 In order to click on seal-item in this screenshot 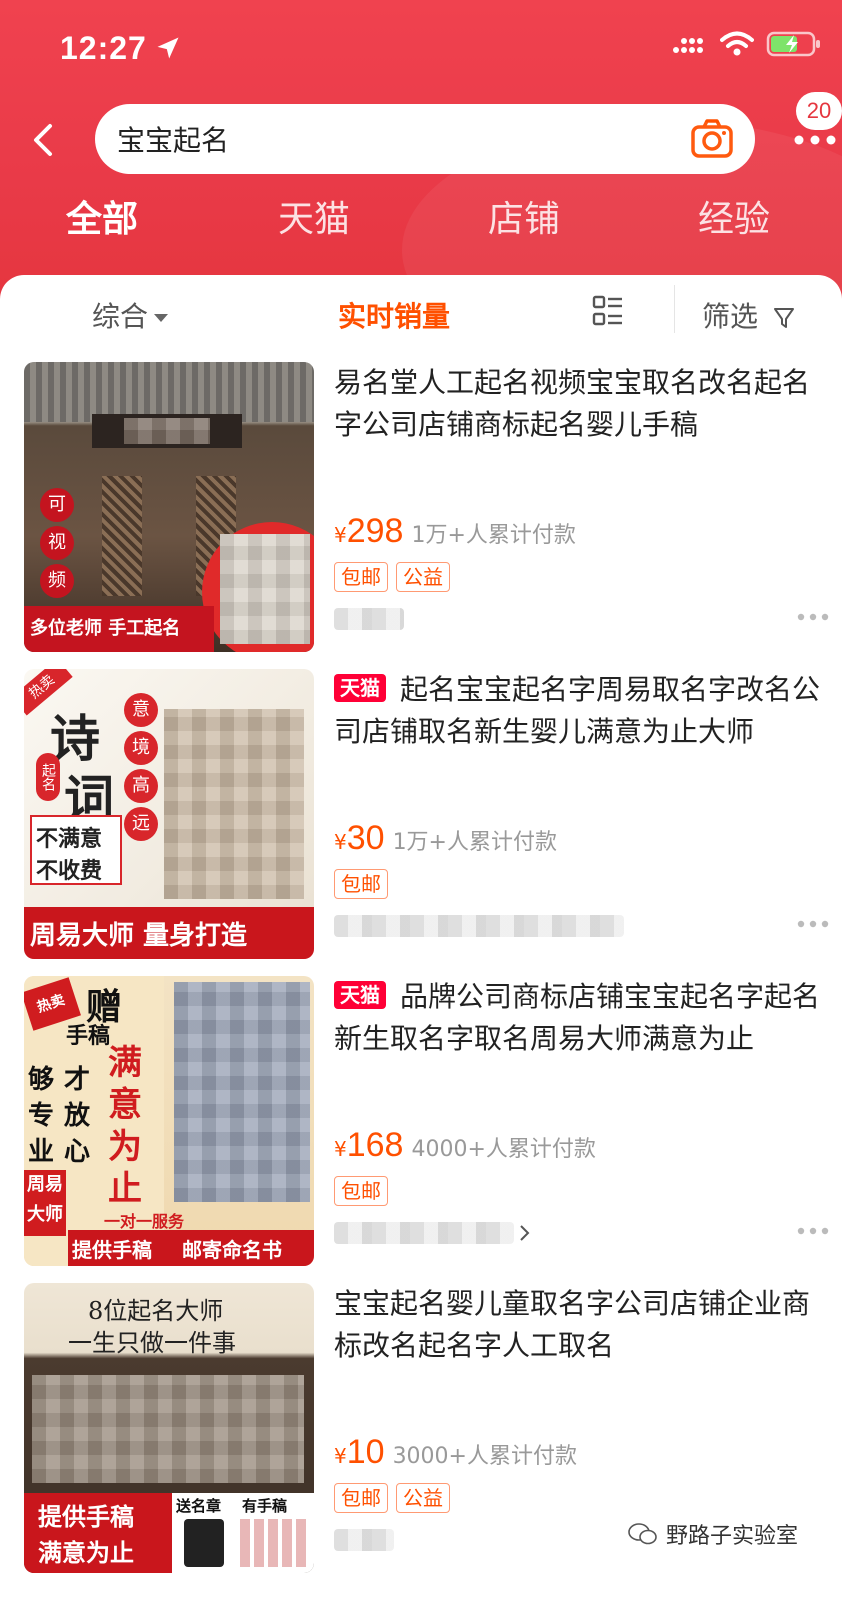, I will do `click(204, 1543)`.